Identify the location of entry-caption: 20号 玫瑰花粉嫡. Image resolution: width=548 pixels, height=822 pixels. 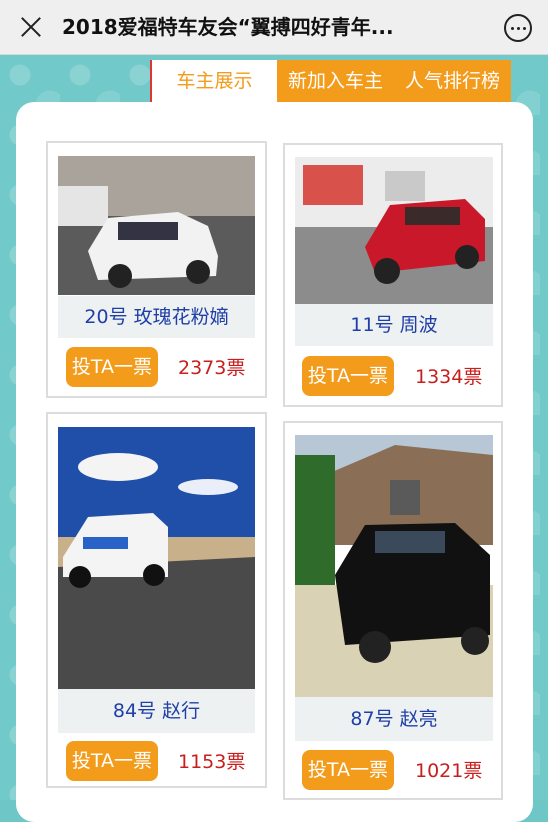
(156, 317).